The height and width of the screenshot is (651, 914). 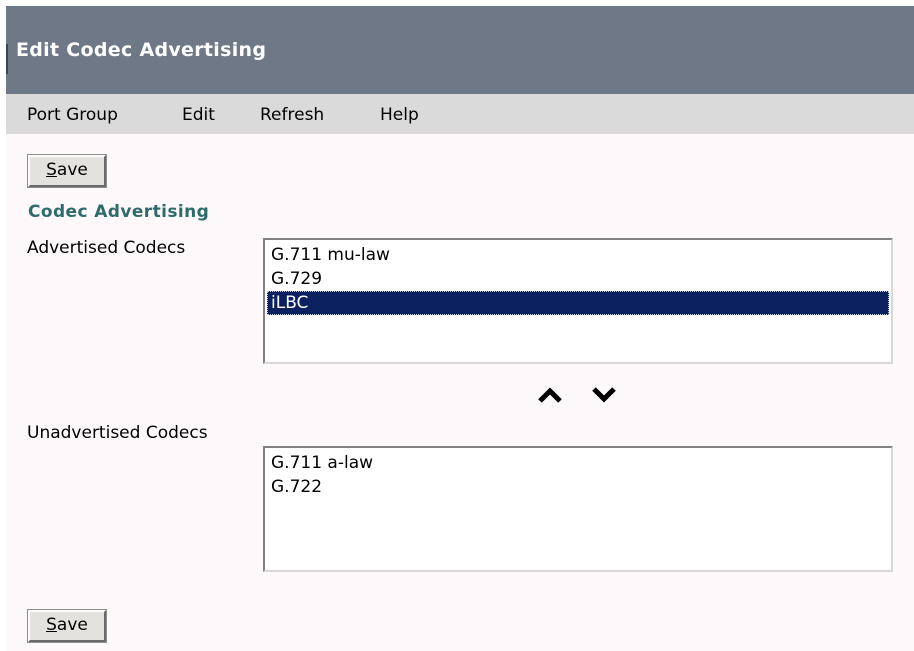 I want to click on menu-help: Help, so click(x=399, y=115).